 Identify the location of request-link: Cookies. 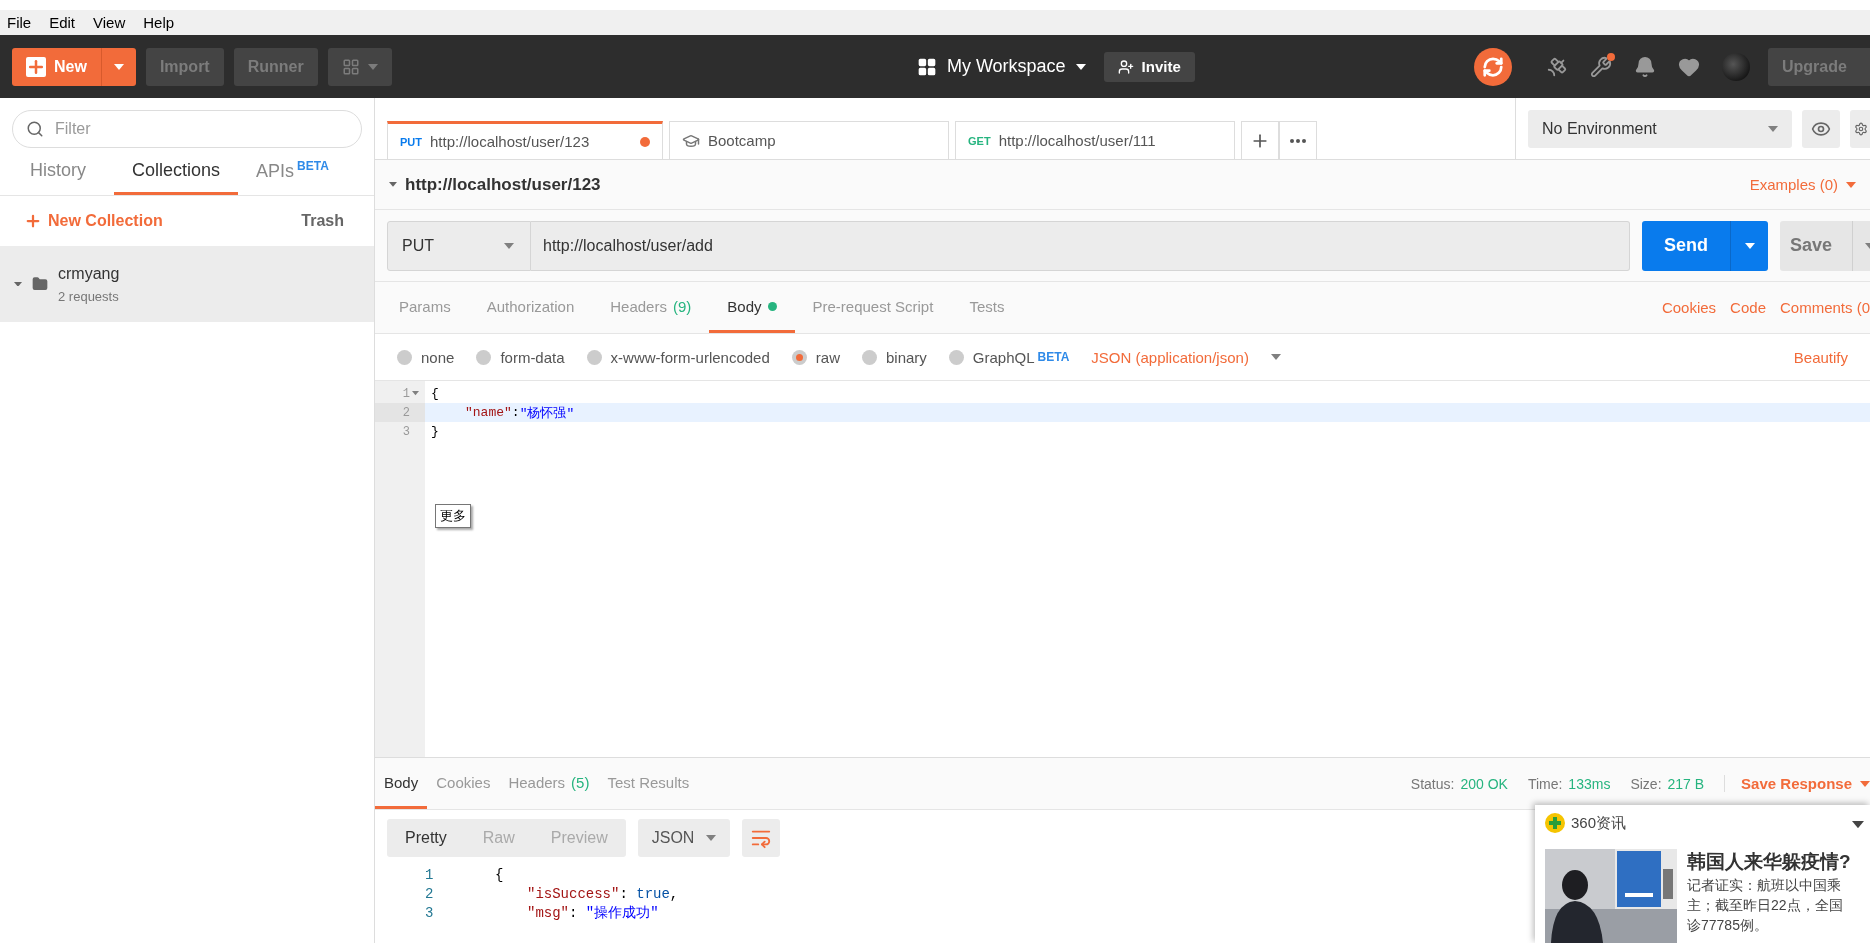
(1689, 307).